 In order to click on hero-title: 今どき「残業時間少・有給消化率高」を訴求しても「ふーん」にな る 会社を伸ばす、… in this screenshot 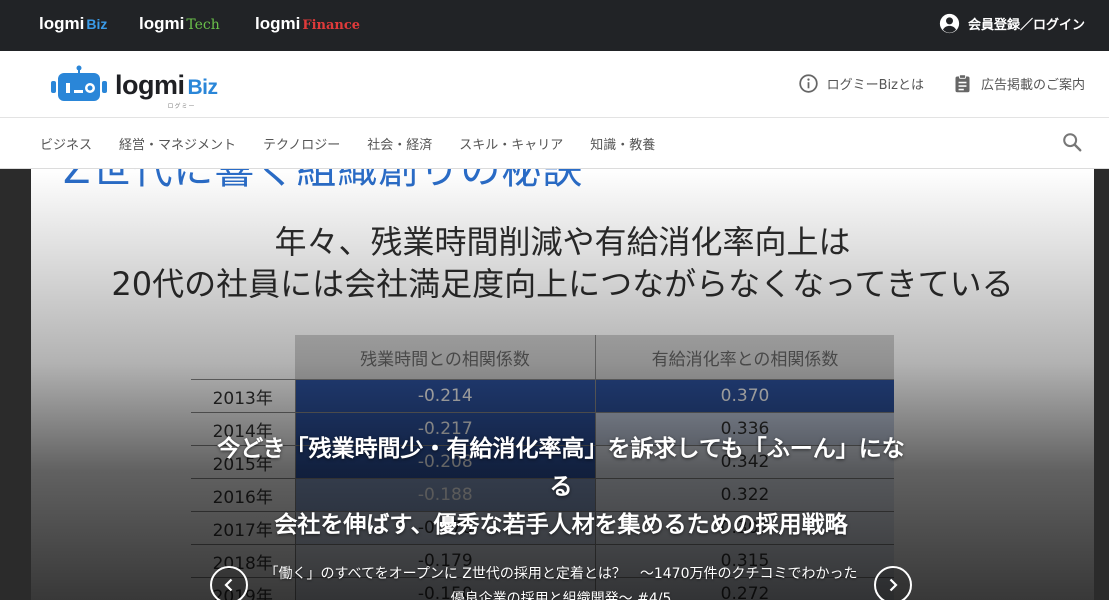, I will do `click(561, 487)`.